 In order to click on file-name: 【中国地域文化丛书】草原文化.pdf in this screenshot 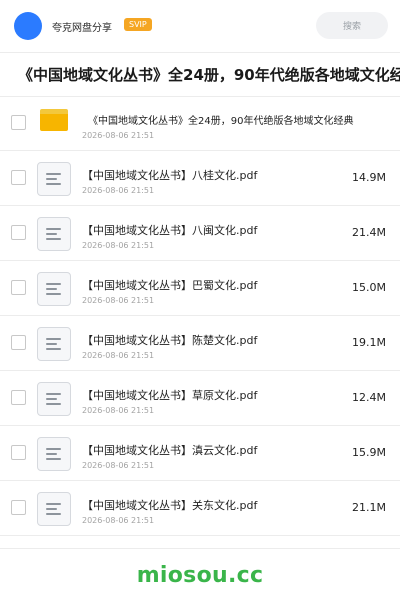, I will do `click(170, 395)`.